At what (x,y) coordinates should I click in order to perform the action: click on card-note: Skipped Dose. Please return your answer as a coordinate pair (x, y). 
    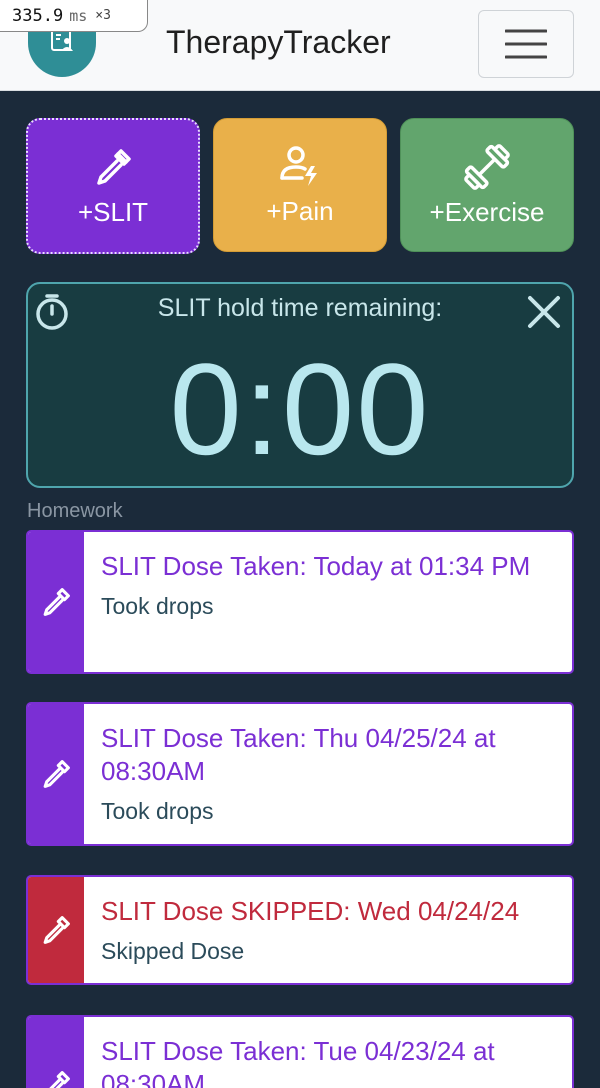
    Looking at the image, I should click on (173, 951).